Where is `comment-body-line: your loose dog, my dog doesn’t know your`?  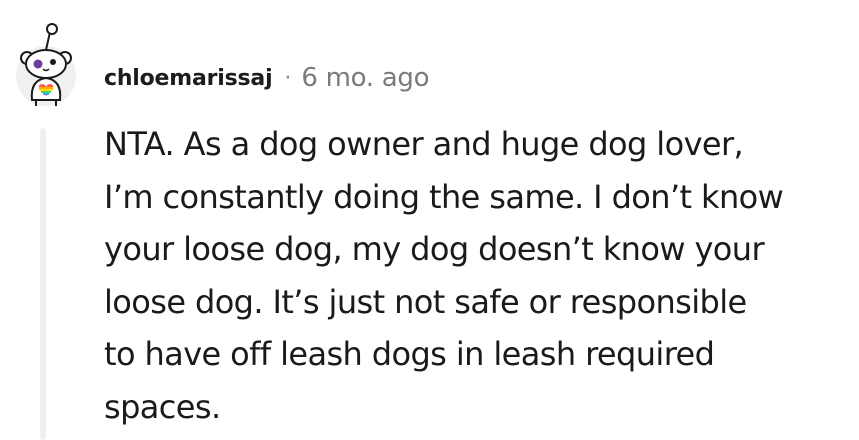
comment-body-line: your loose dog, my dog doesn’t know your is located at coordinates (434, 249).